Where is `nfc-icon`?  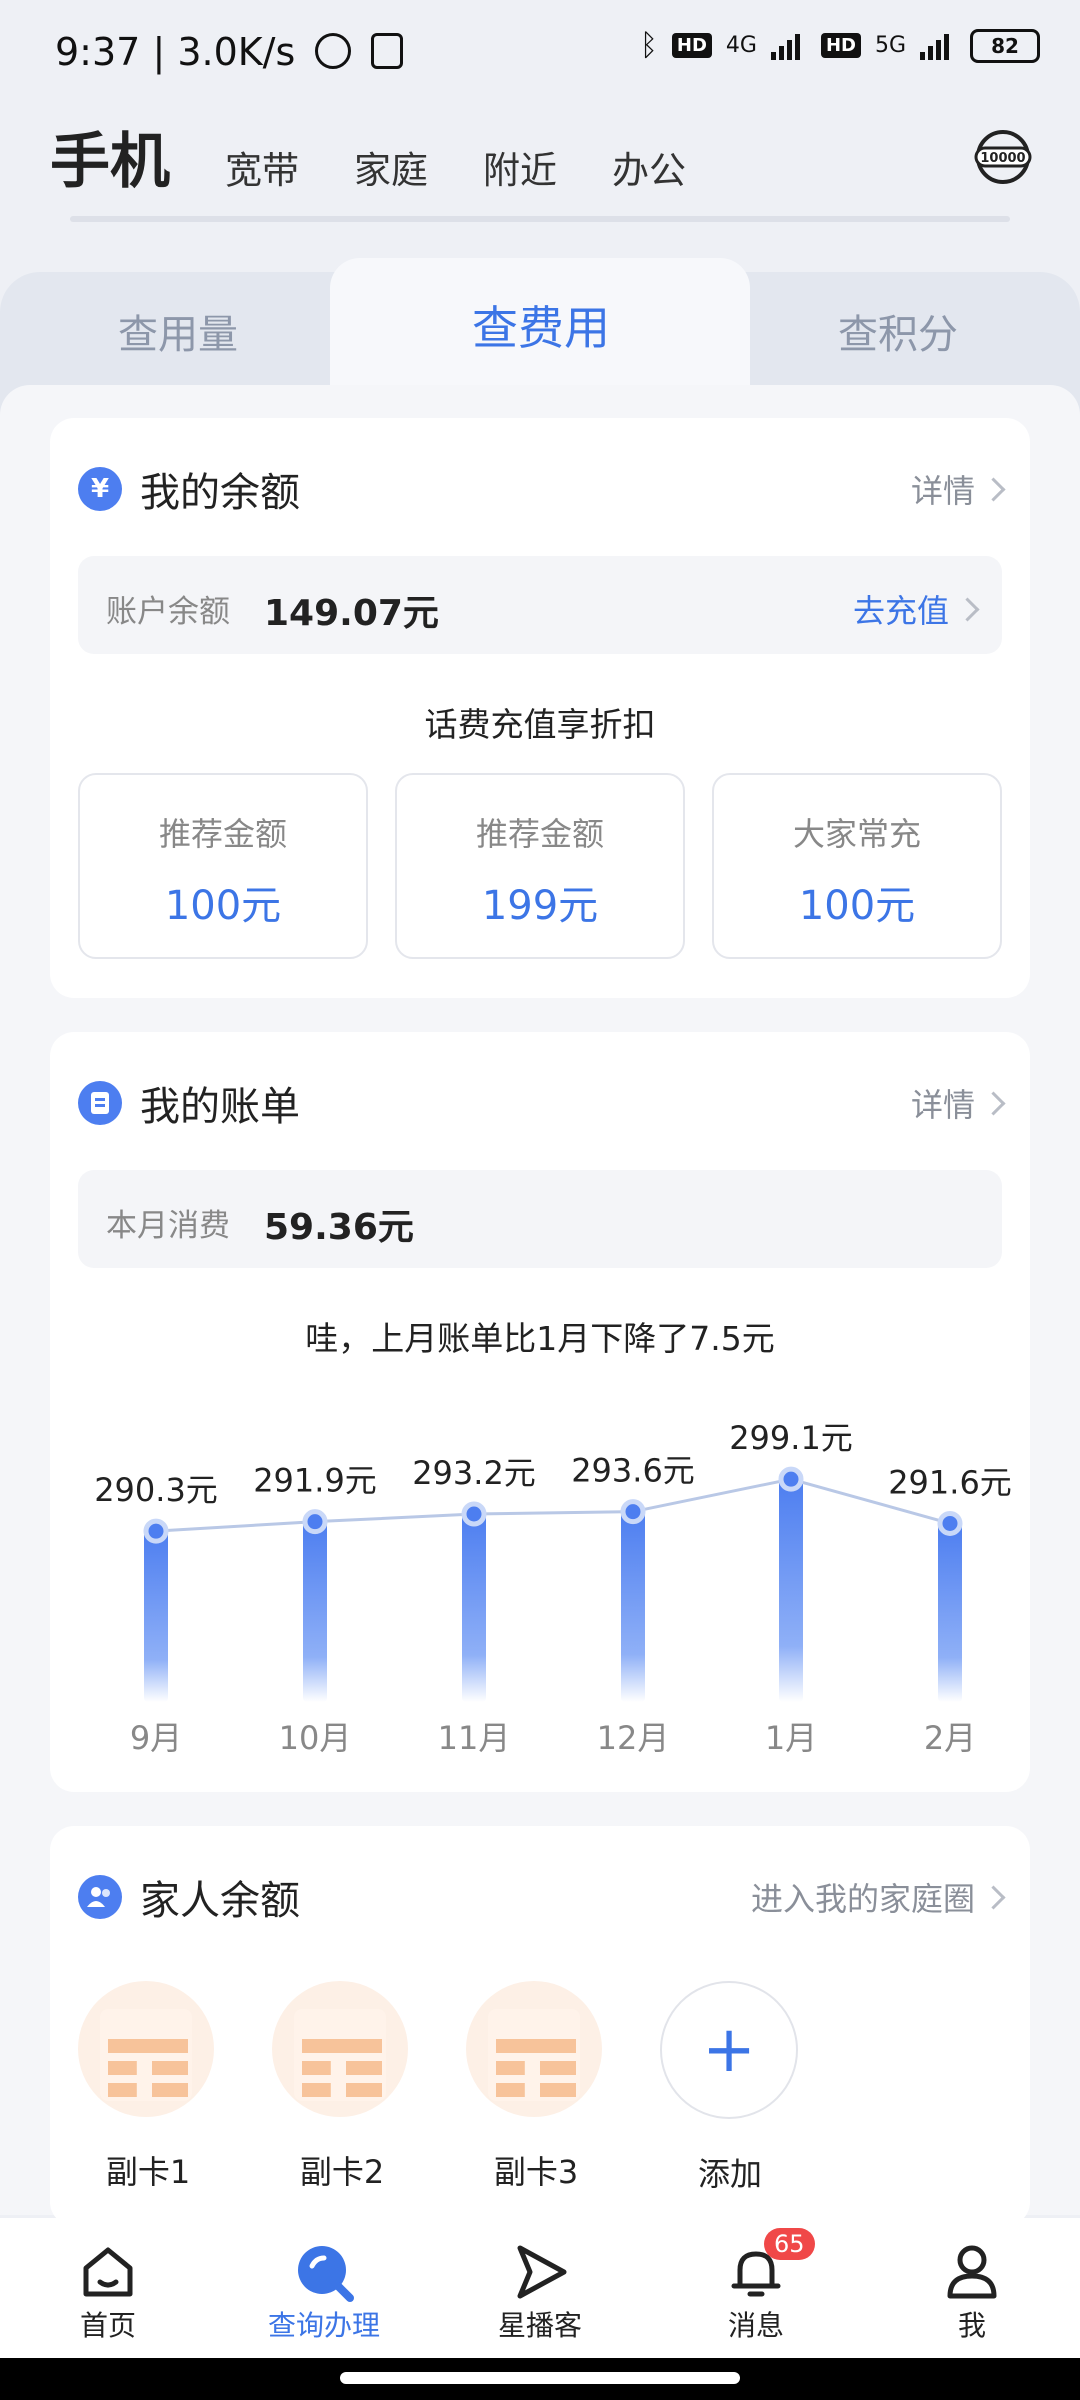 nfc-icon is located at coordinates (387, 51).